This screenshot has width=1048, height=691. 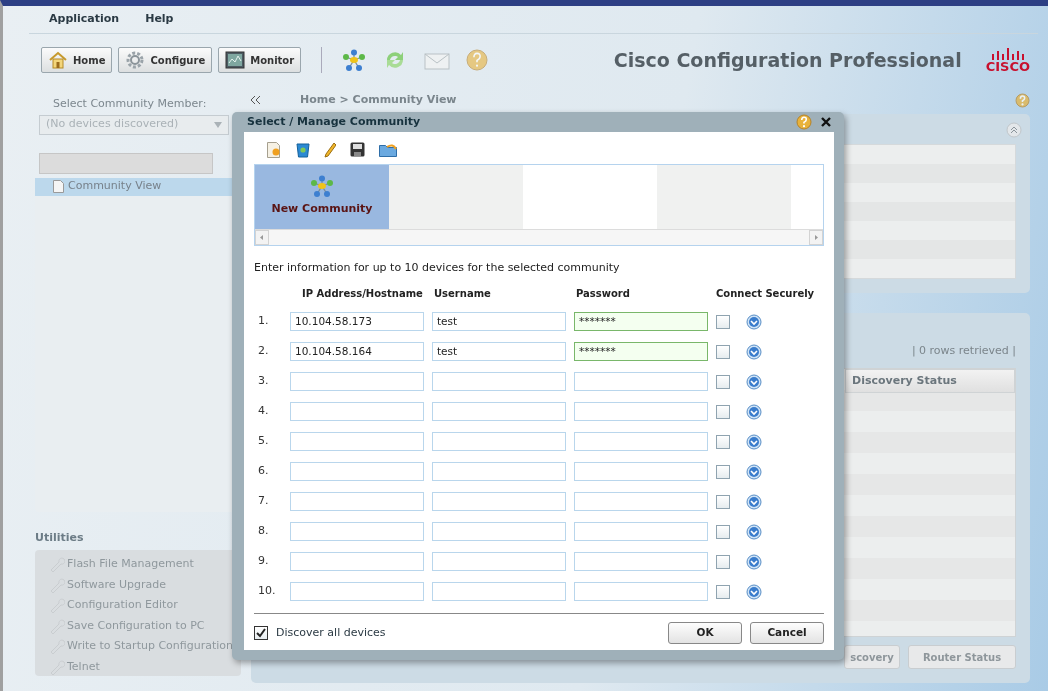 I want to click on column-header: IP Address/Hostname, so click(x=362, y=294).